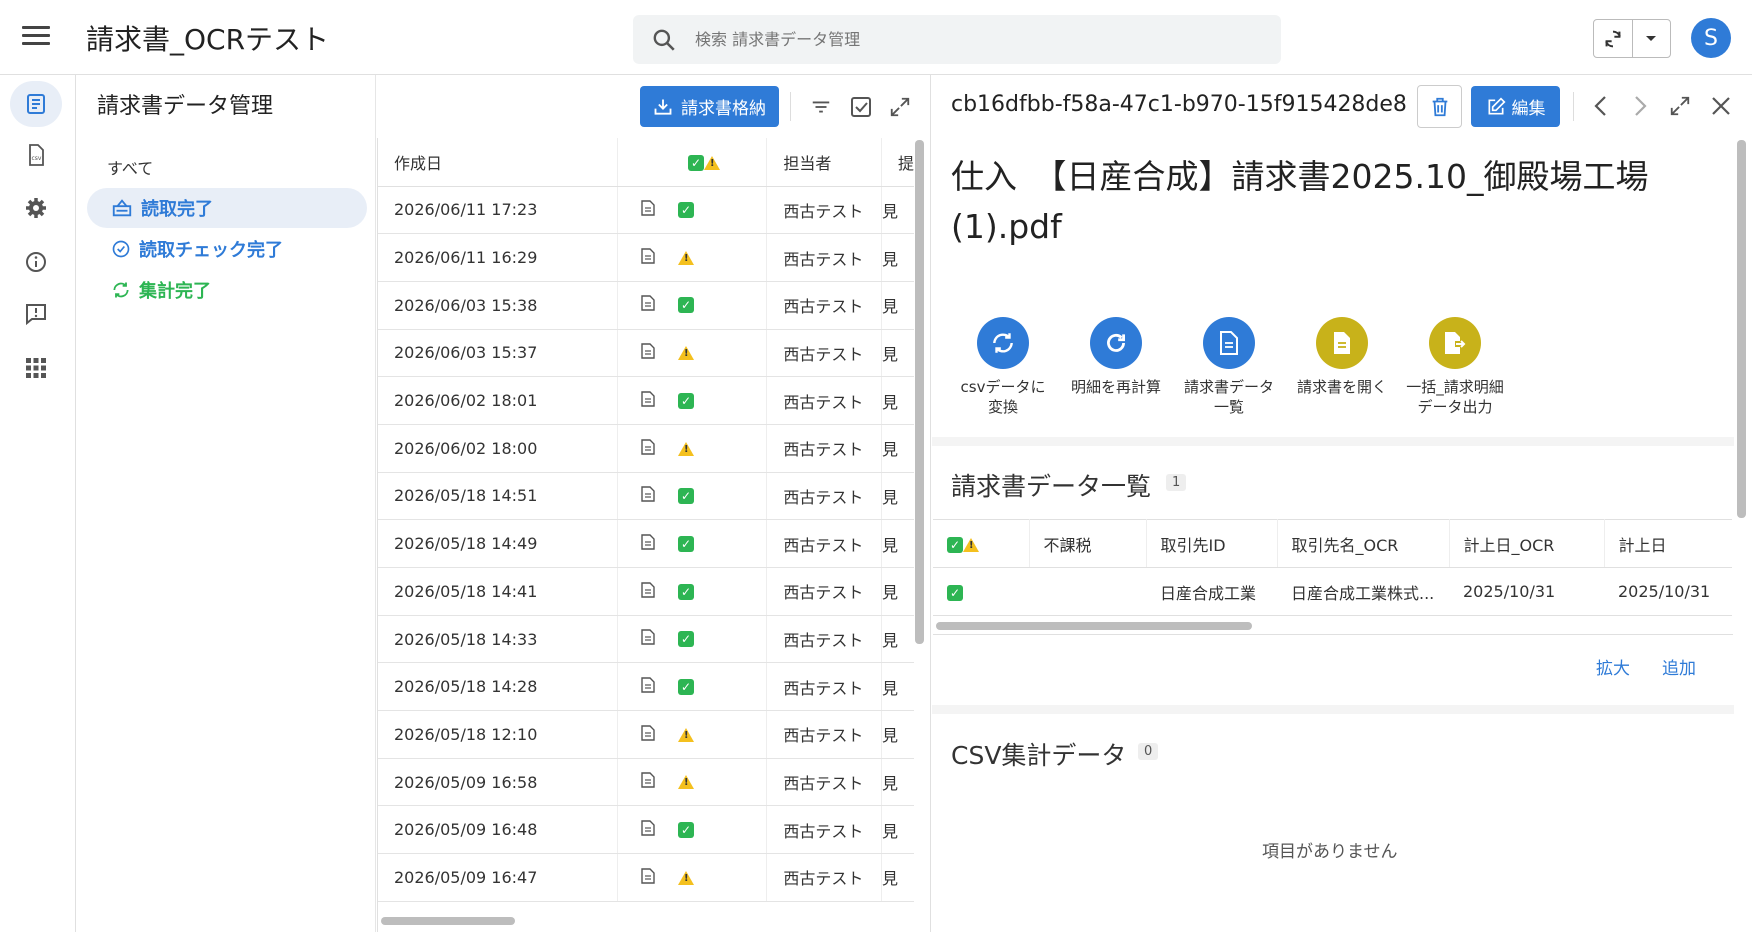 Image resolution: width=1752 pixels, height=932 pixels. Describe the element at coordinates (1613, 38) in the screenshot. I see `sync-button` at that location.